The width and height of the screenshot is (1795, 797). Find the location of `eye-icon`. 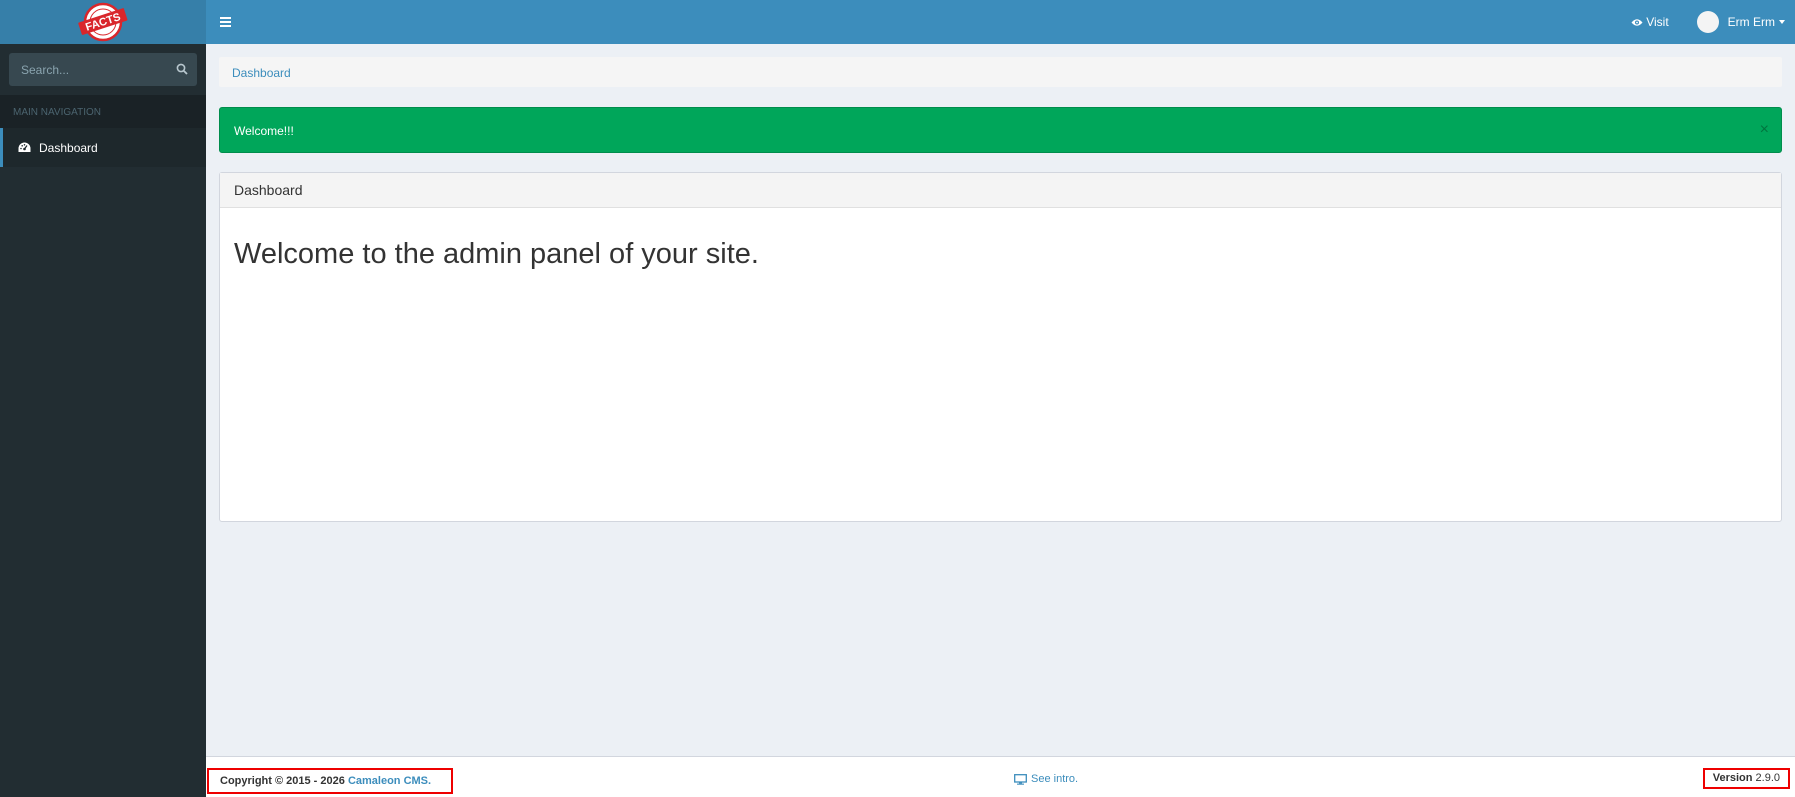

eye-icon is located at coordinates (1637, 22).